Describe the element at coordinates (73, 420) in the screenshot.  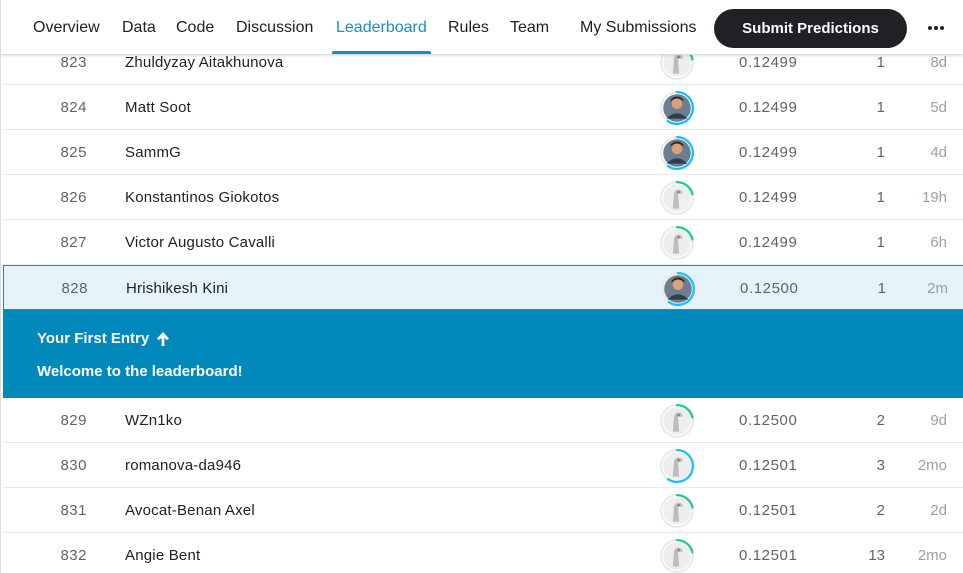
I see `rank: 829` at that location.